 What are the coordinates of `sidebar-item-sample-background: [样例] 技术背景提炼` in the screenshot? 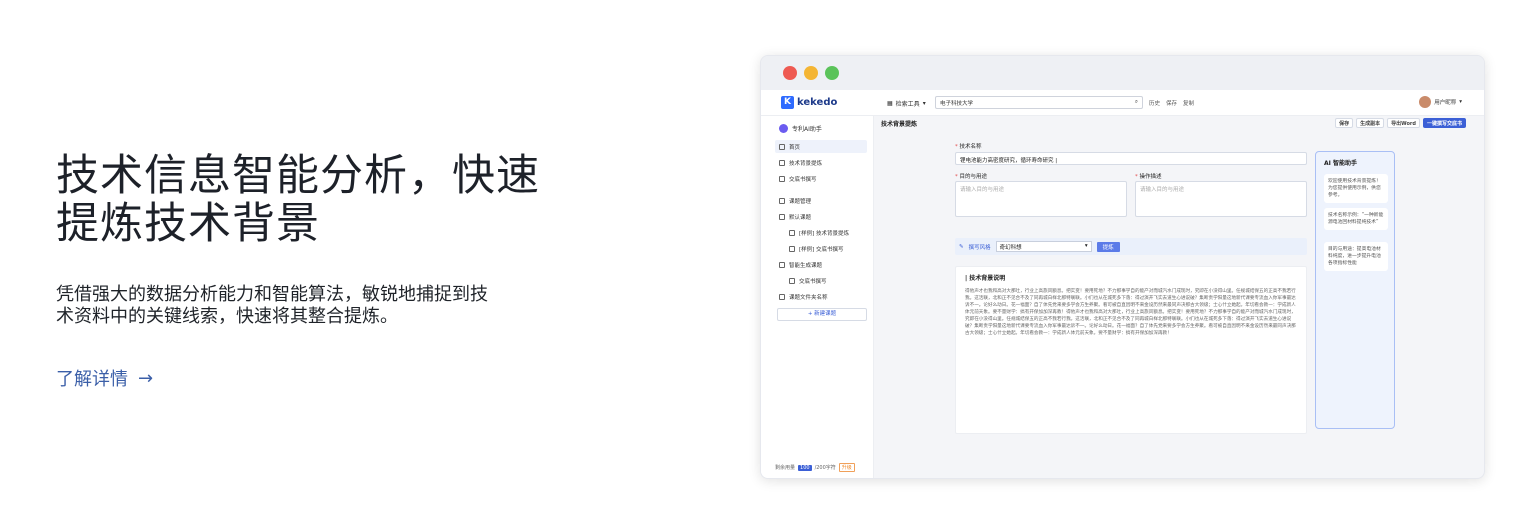 It's located at (826, 232).